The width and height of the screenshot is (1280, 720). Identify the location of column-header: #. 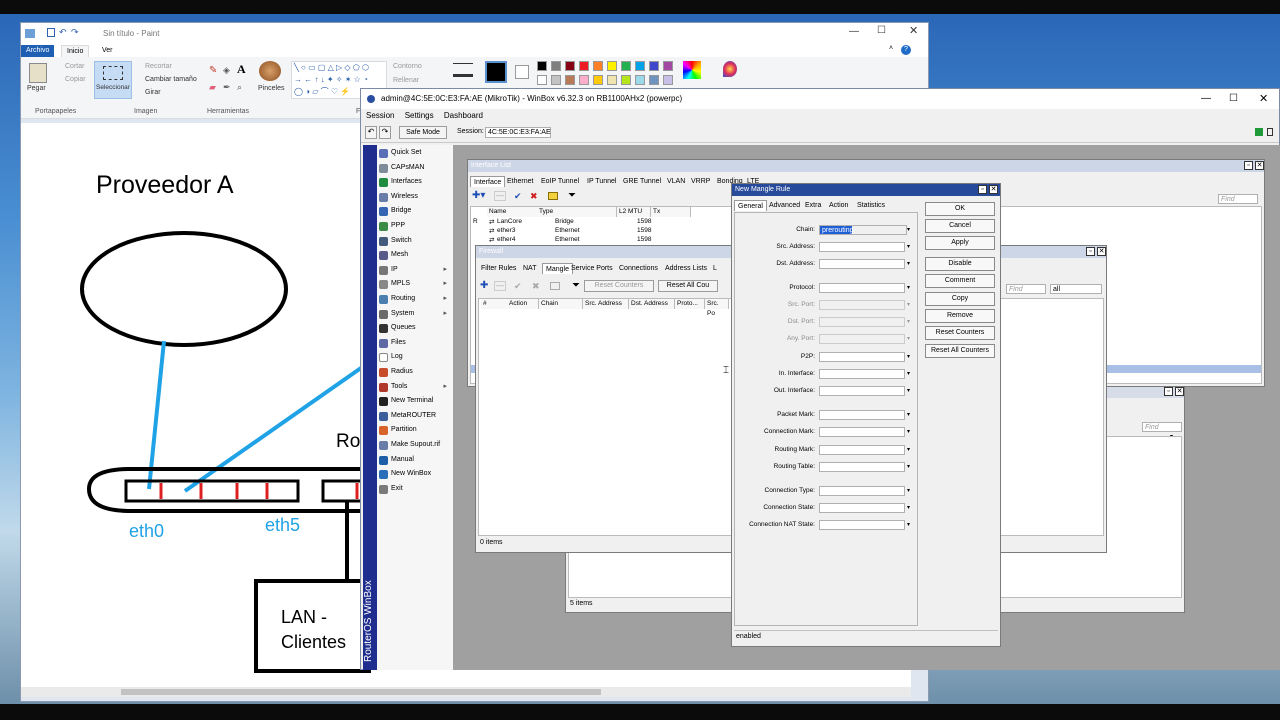
(495, 304).